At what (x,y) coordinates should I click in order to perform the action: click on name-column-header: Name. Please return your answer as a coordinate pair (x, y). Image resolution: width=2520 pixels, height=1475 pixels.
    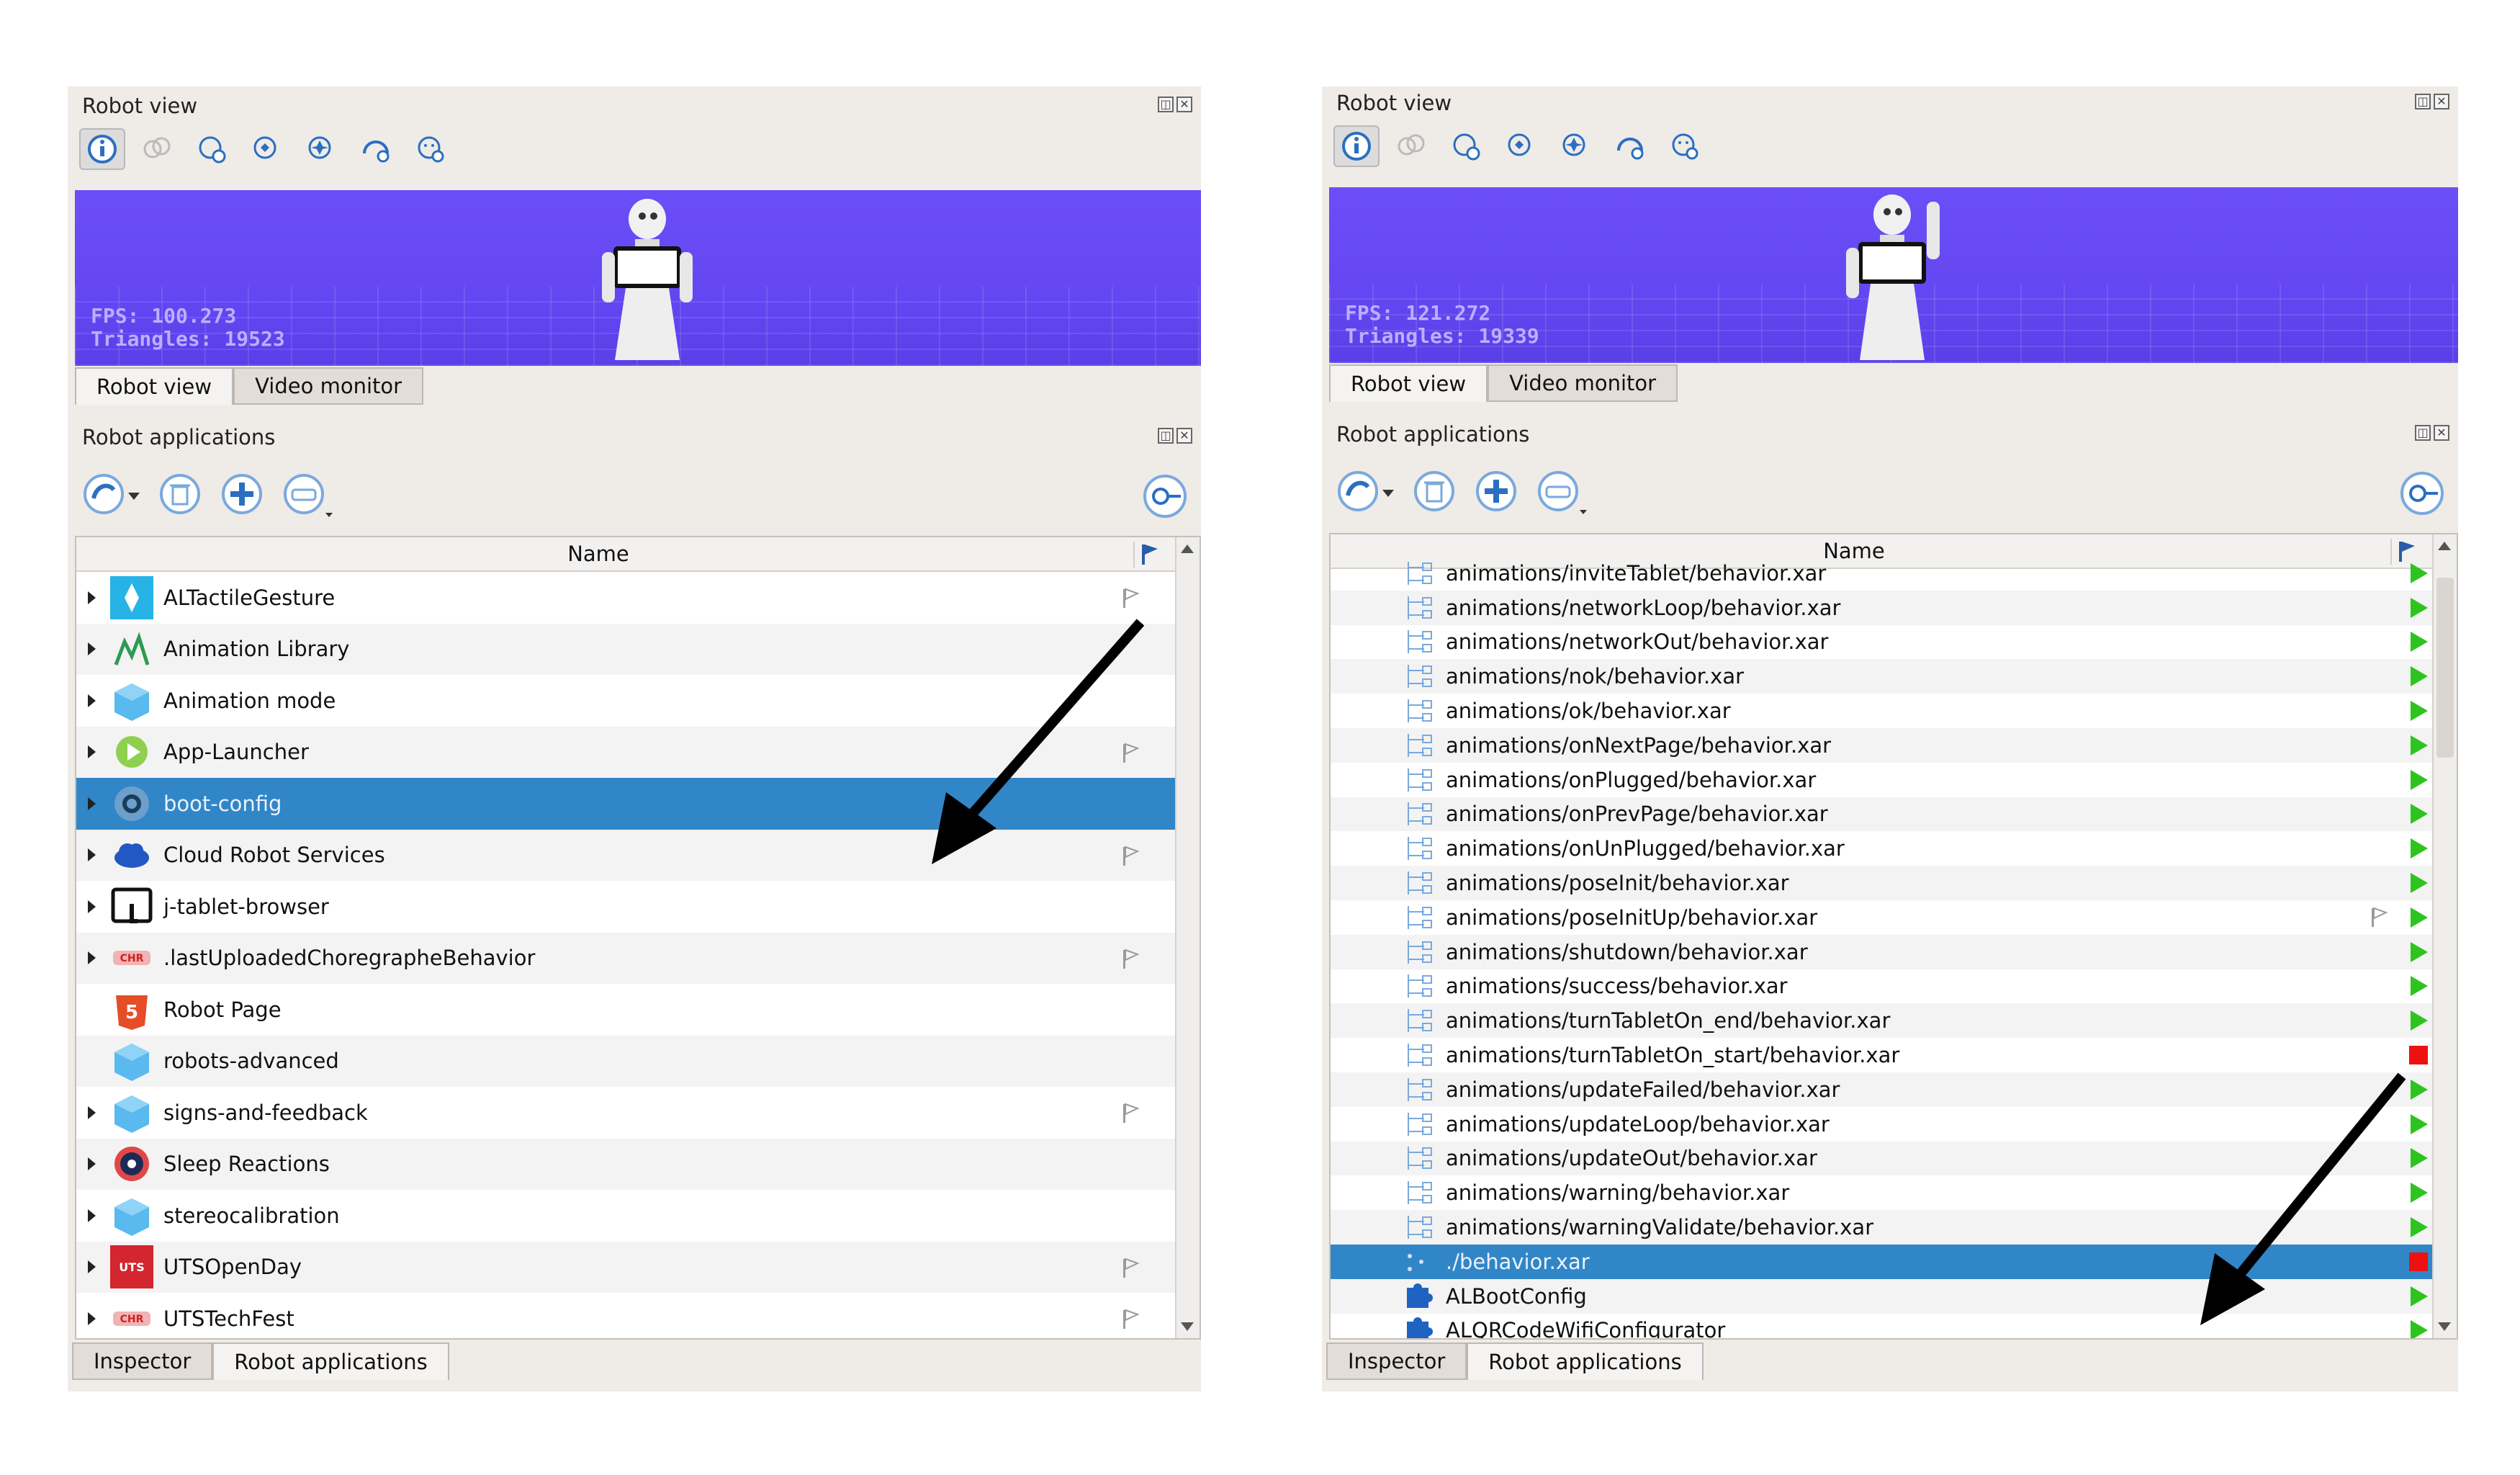
    Looking at the image, I should click on (598, 554).